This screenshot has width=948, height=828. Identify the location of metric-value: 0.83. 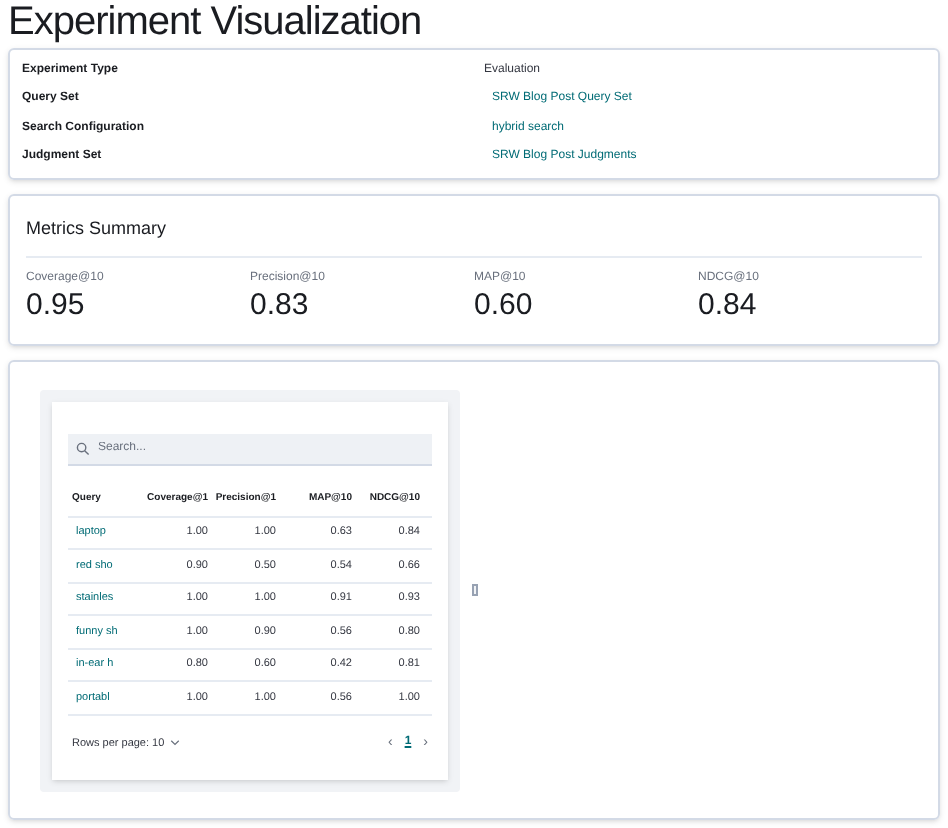
(280, 305).